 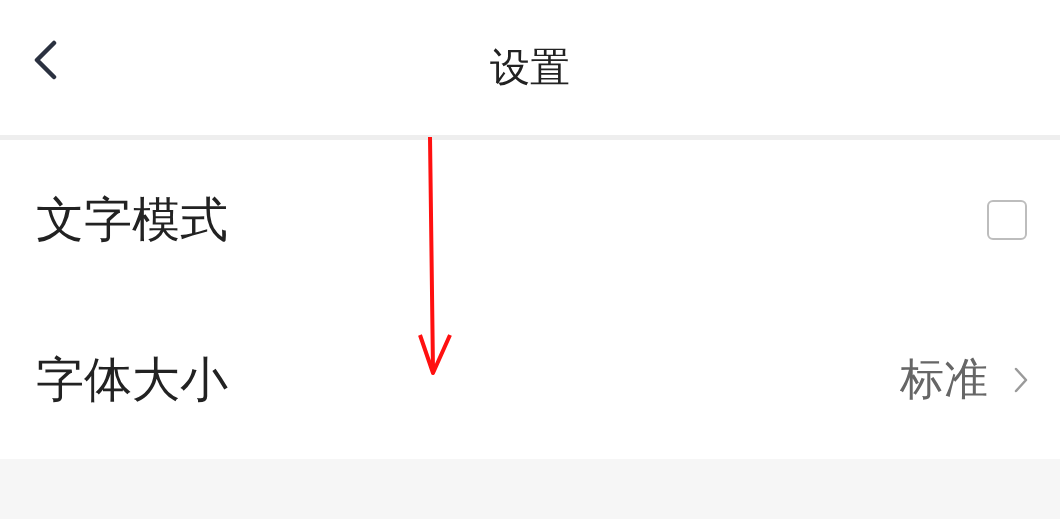 I want to click on checkbox, so click(x=1007, y=220).